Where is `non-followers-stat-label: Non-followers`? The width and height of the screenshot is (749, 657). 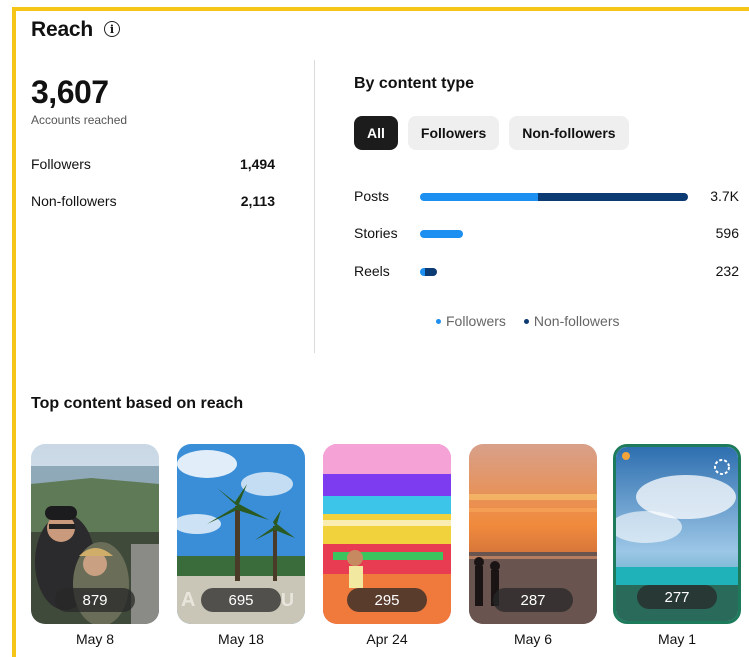 non-followers-stat-label: Non-followers is located at coordinates (74, 201).